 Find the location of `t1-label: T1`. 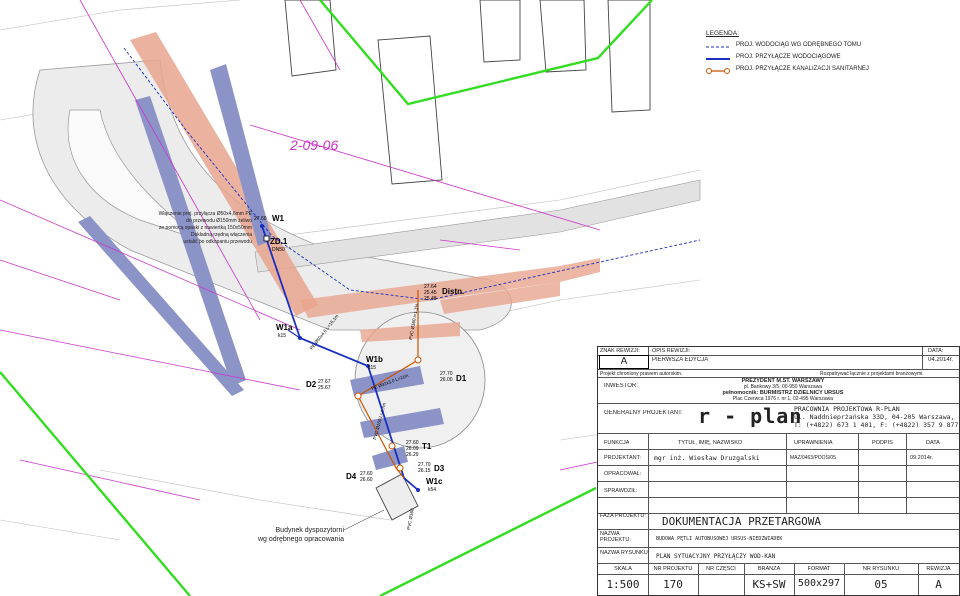

t1-label: T1 is located at coordinates (427, 446).